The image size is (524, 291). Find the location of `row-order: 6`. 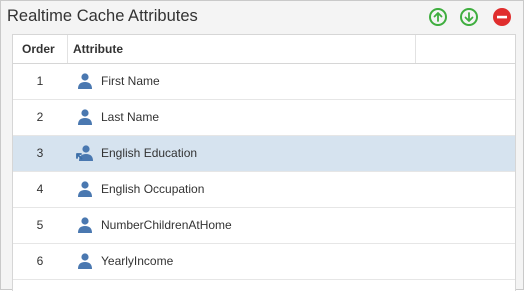

row-order: 6 is located at coordinates (40, 261).